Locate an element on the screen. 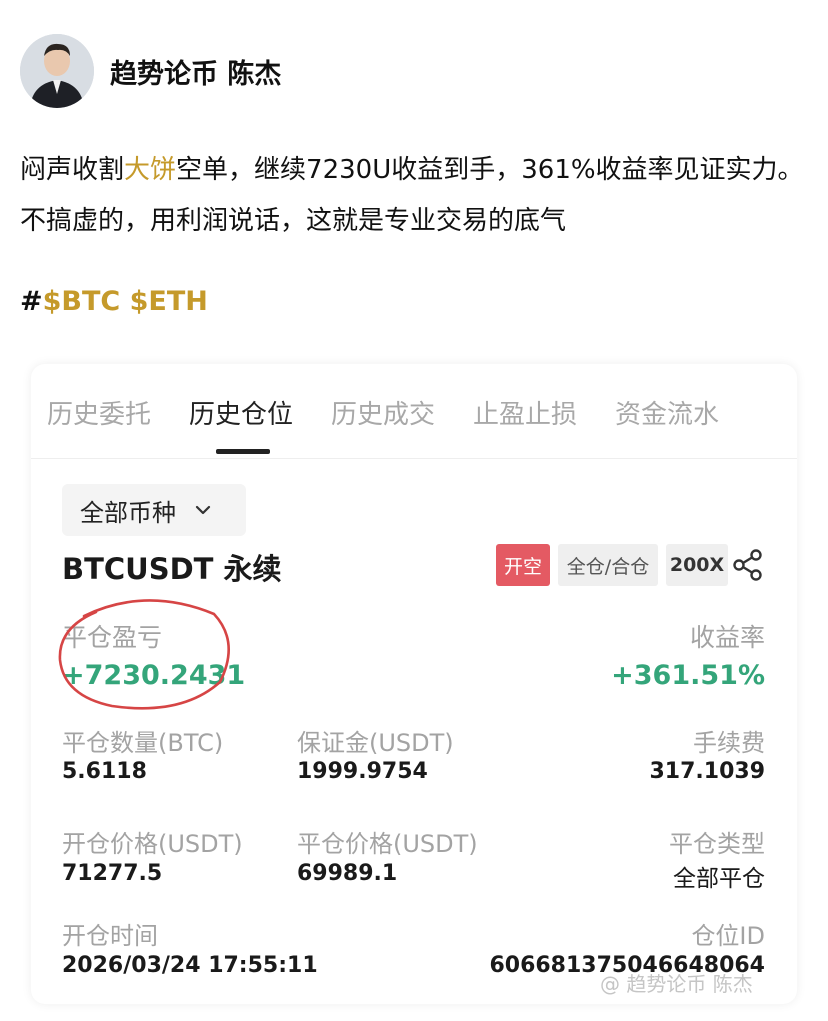 This screenshot has height=1021, width=828. history-tabs: 历史委托 历史仓位 历史成交 止盈止损 资金流水 is located at coordinates (414, 419).